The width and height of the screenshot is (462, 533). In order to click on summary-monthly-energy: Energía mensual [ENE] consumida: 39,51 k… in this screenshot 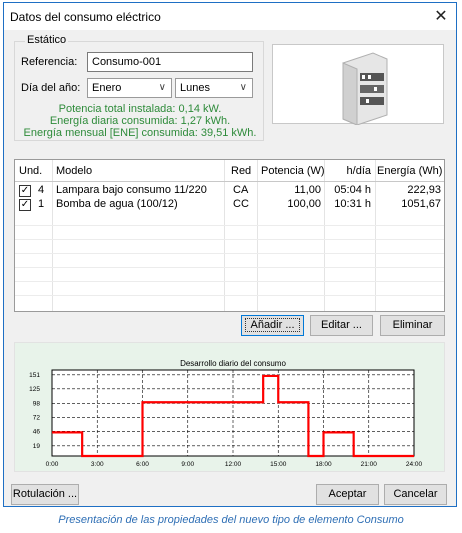, I will do `click(140, 133)`.